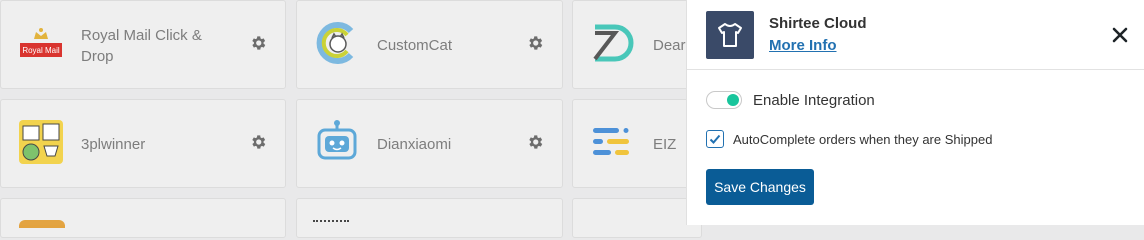 This screenshot has width=1144, height=240. I want to click on toggle-knob, so click(733, 100).